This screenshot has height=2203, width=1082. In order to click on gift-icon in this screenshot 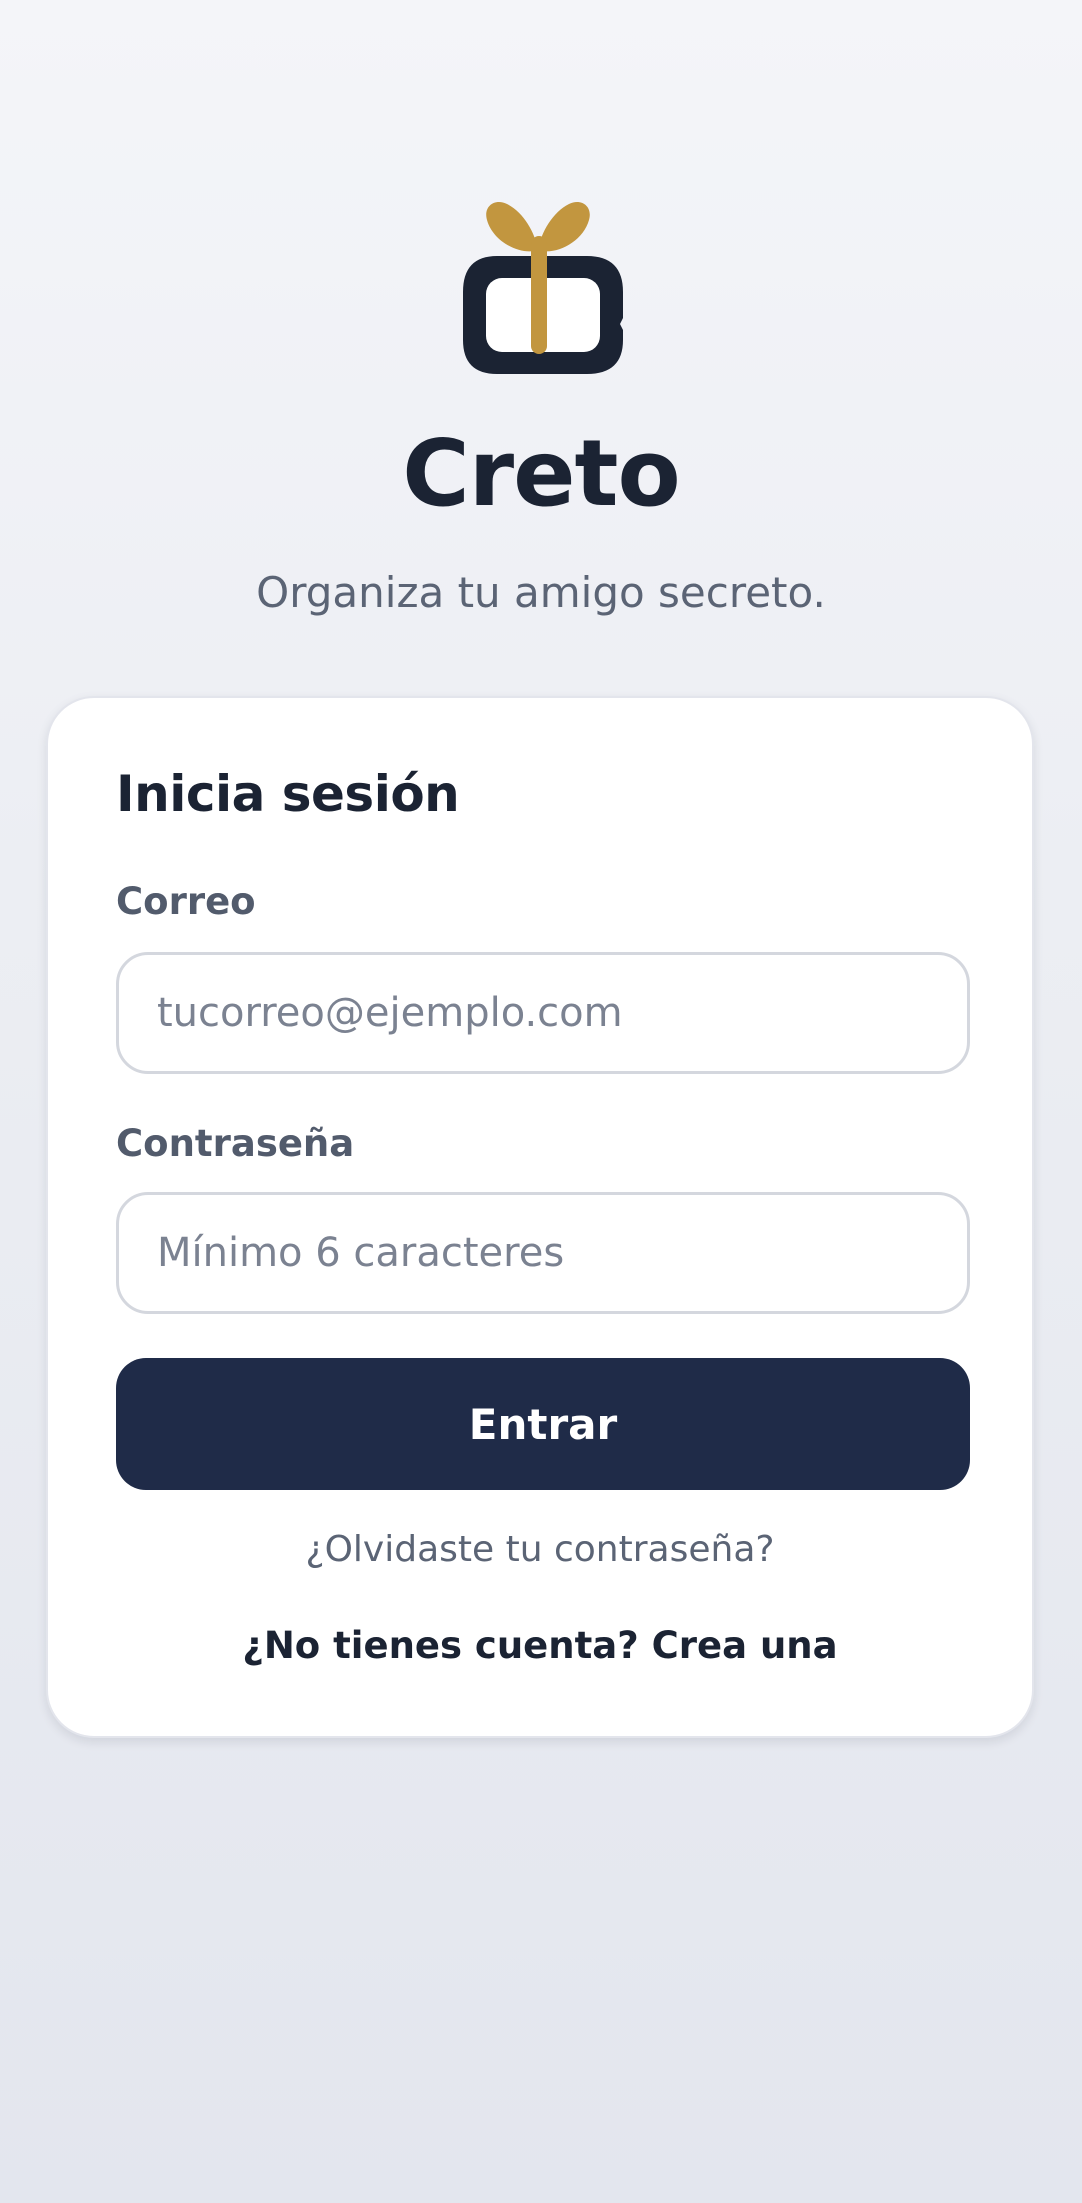, I will do `click(543, 287)`.